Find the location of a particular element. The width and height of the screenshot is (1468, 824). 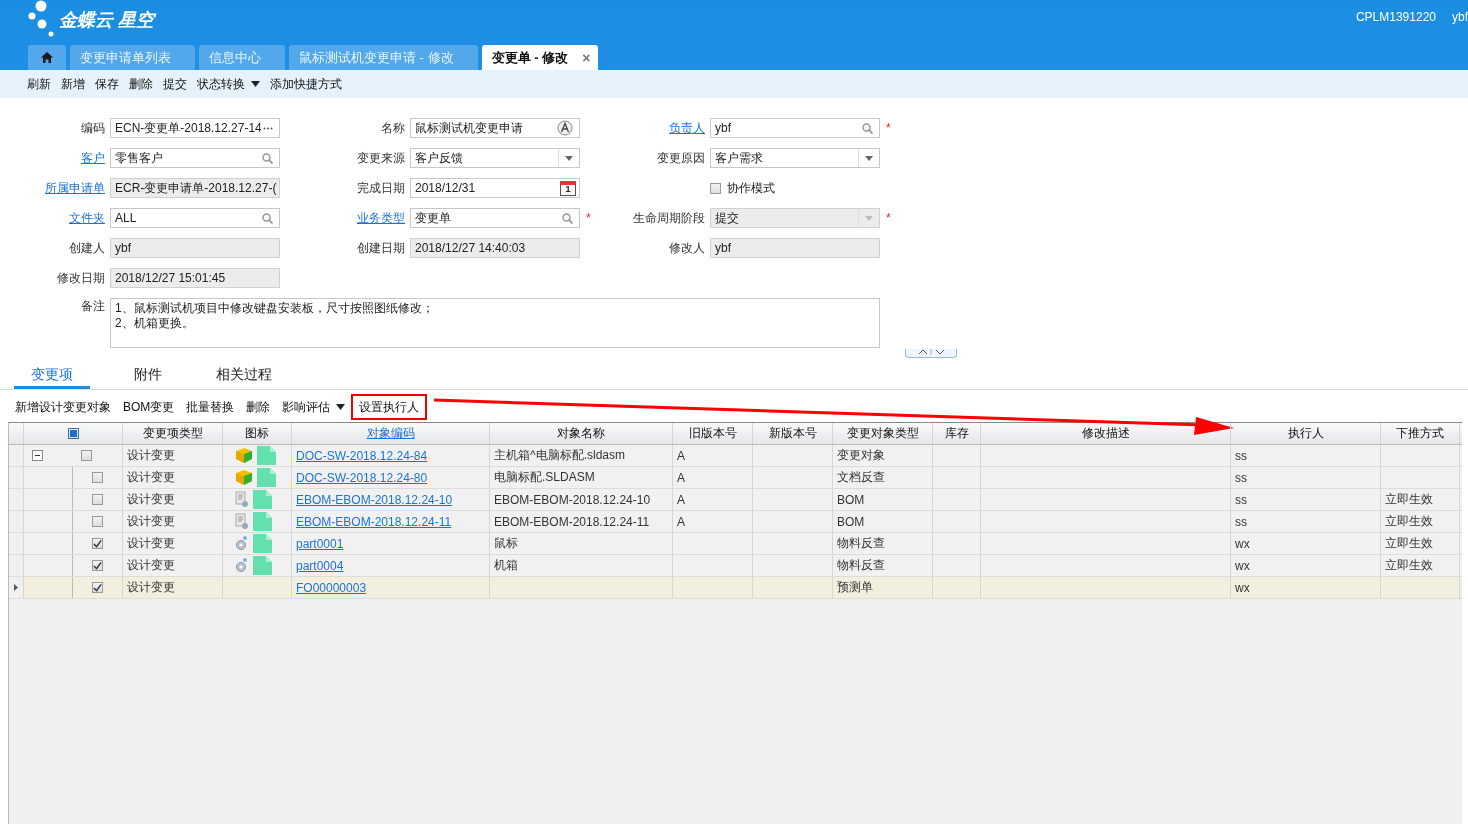

section-tab: 变更项 is located at coordinates (52, 377).